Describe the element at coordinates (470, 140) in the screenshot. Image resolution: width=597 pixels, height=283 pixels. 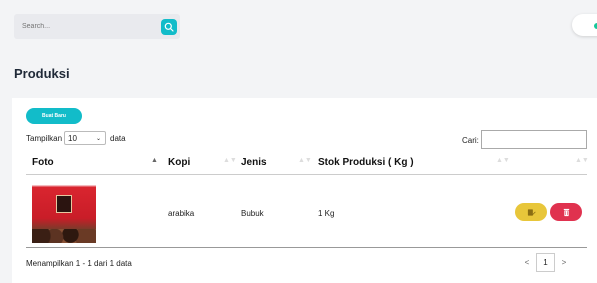
I see `filter-label: Cari:` at that location.